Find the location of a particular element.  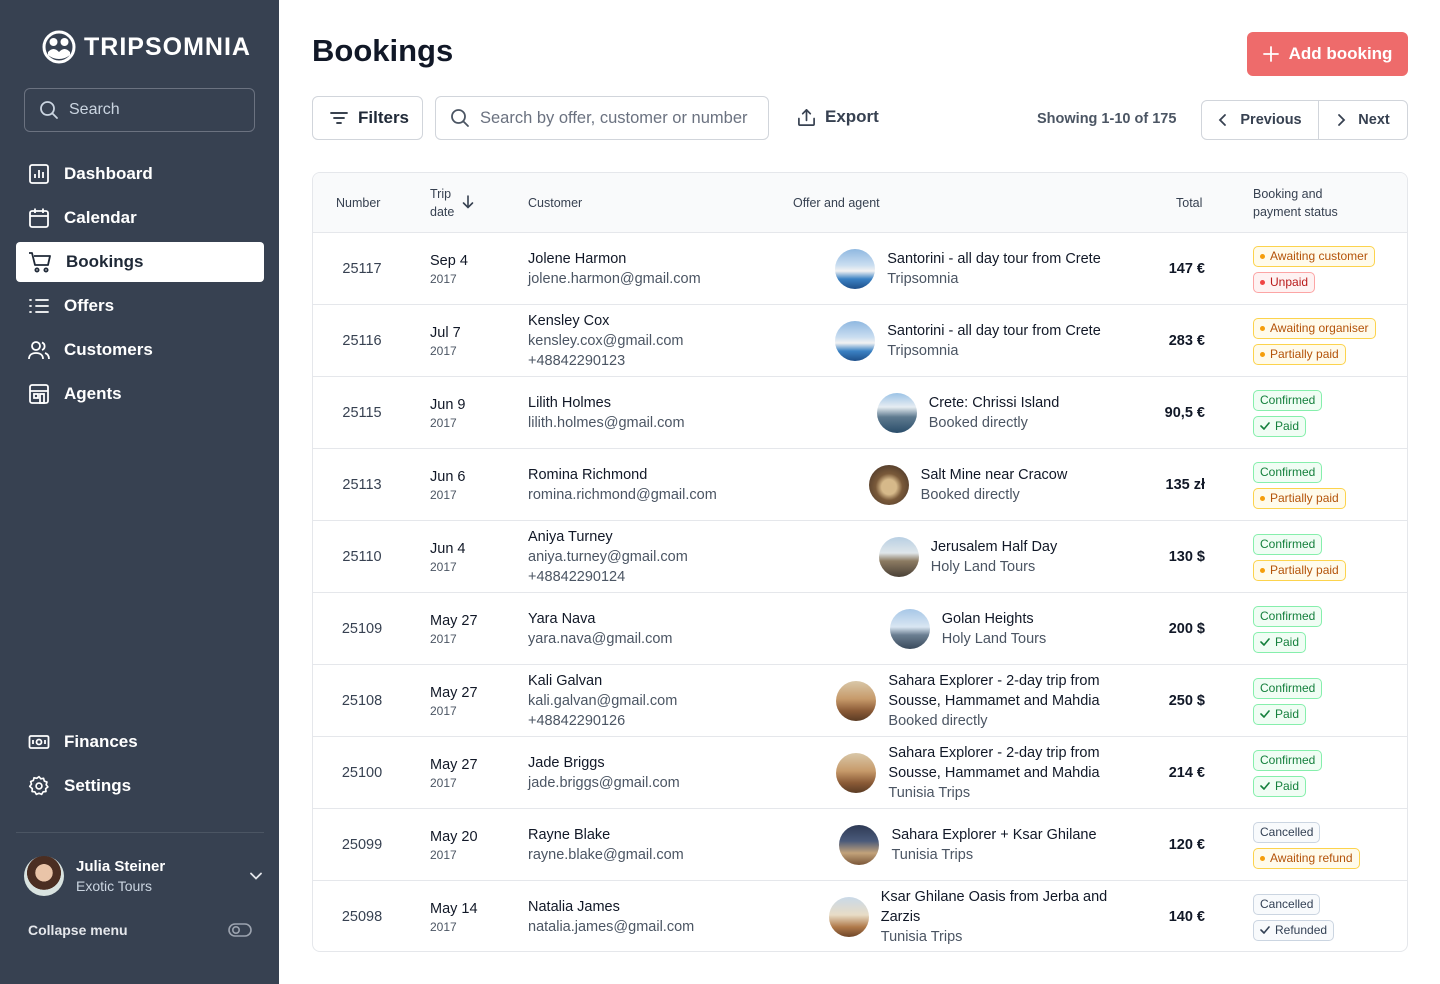

export-label: Export is located at coordinates (852, 116).